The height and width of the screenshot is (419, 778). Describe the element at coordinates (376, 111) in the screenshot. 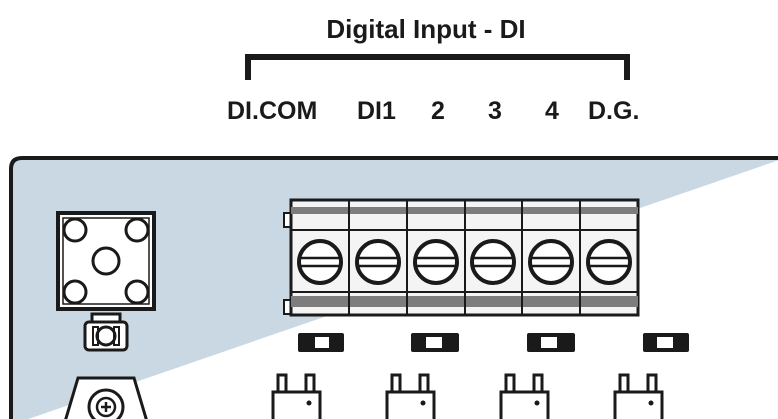

I see `terminal-label-di1: DI1` at that location.